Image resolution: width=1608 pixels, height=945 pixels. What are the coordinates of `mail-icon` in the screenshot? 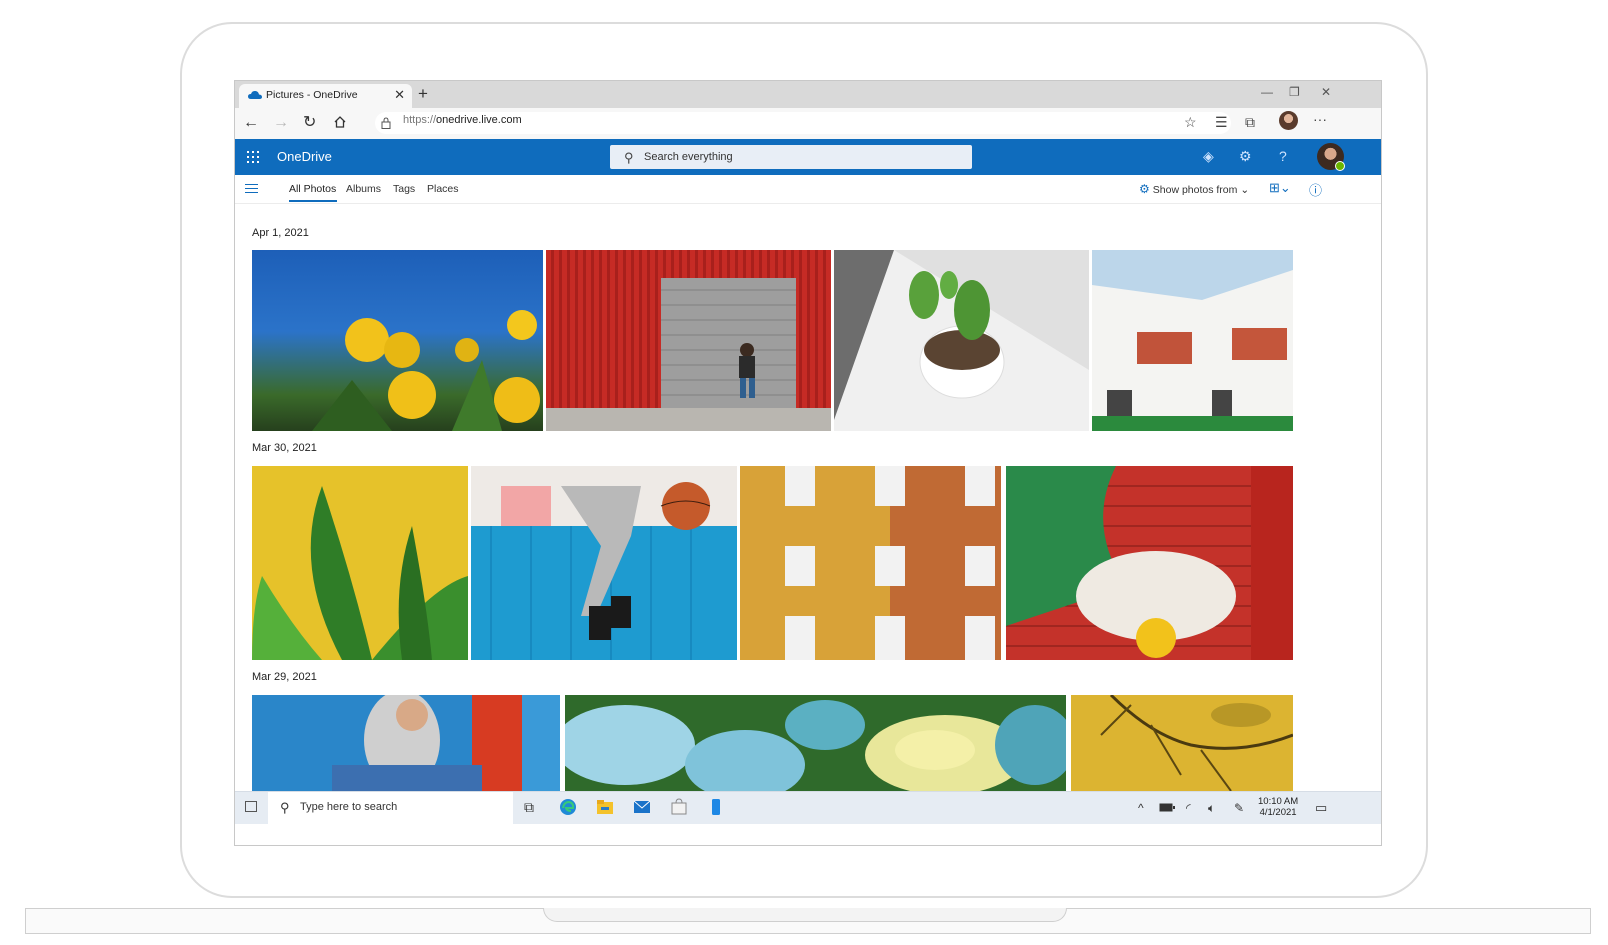 It's located at (642, 807).